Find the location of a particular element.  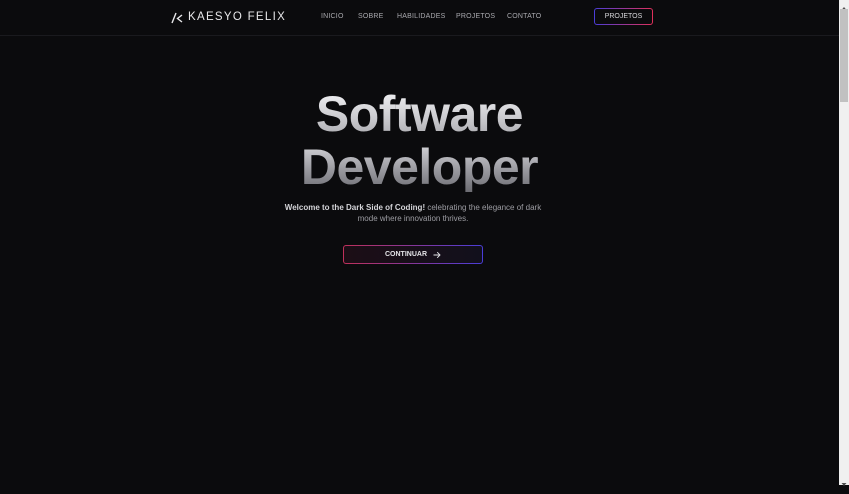

hero-title-line1: Software is located at coordinates (419, 114).